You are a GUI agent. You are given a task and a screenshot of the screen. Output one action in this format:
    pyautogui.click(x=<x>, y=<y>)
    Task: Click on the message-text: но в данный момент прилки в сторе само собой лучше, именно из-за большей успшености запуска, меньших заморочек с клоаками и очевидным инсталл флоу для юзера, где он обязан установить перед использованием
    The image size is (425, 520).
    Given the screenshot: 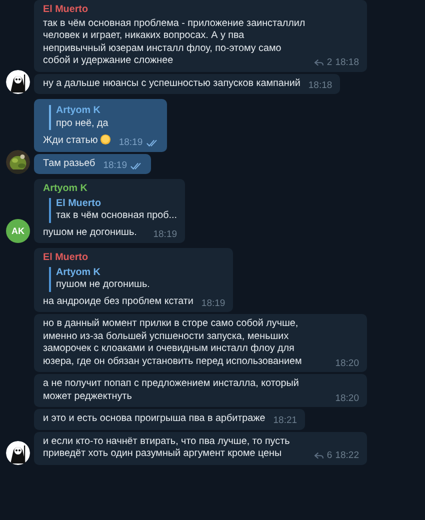 What is the action you would take?
    pyautogui.click(x=172, y=342)
    